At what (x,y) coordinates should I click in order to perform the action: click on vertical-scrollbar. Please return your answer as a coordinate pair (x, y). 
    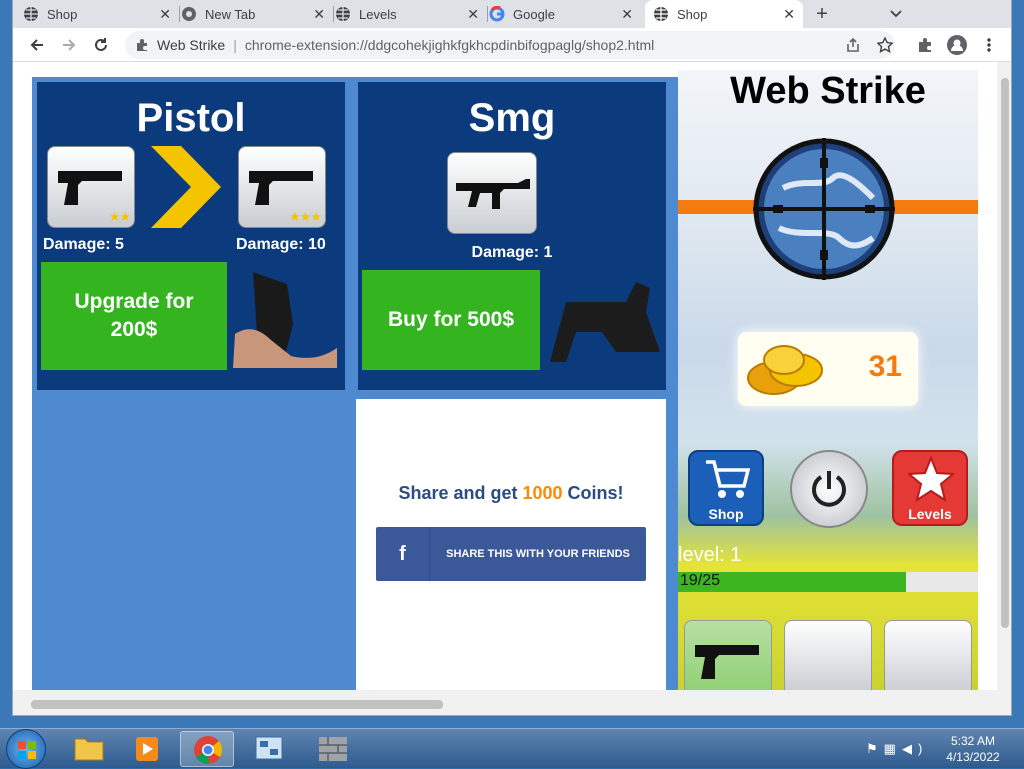
    Looking at the image, I should click on (1004, 376).